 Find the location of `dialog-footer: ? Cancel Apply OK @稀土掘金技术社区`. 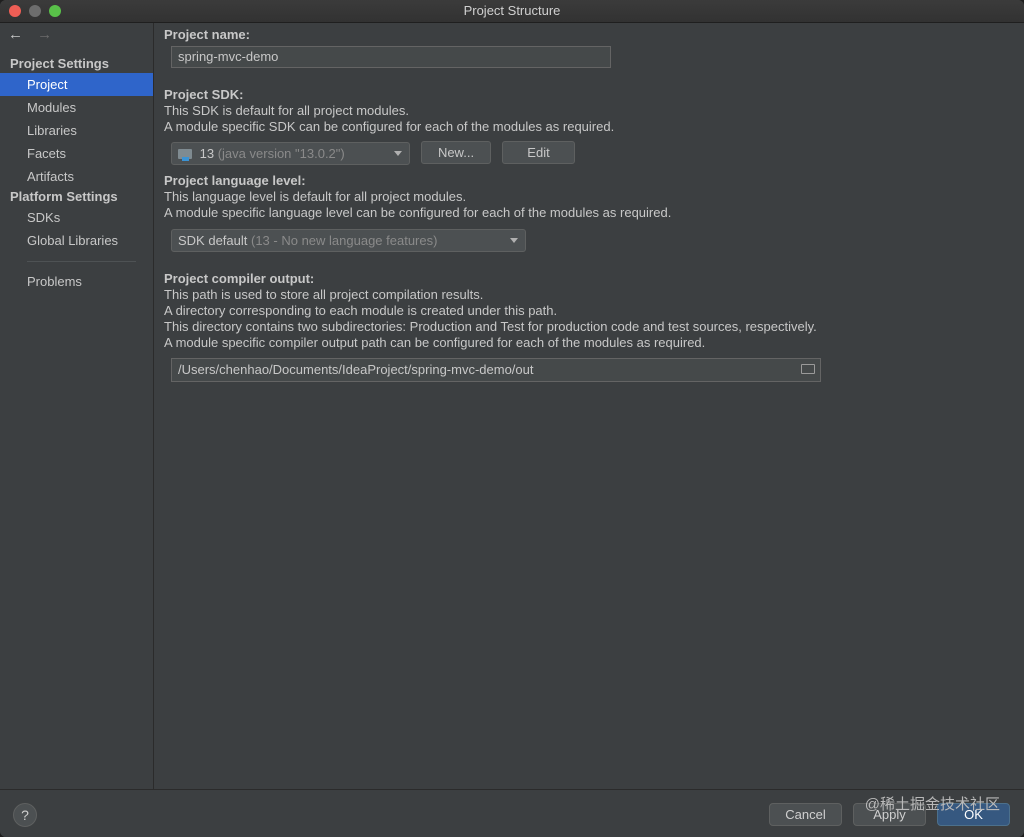

dialog-footer: ? Cancel Apply OK @稀土掘金技术社区 is located at coordinates (512, 813).